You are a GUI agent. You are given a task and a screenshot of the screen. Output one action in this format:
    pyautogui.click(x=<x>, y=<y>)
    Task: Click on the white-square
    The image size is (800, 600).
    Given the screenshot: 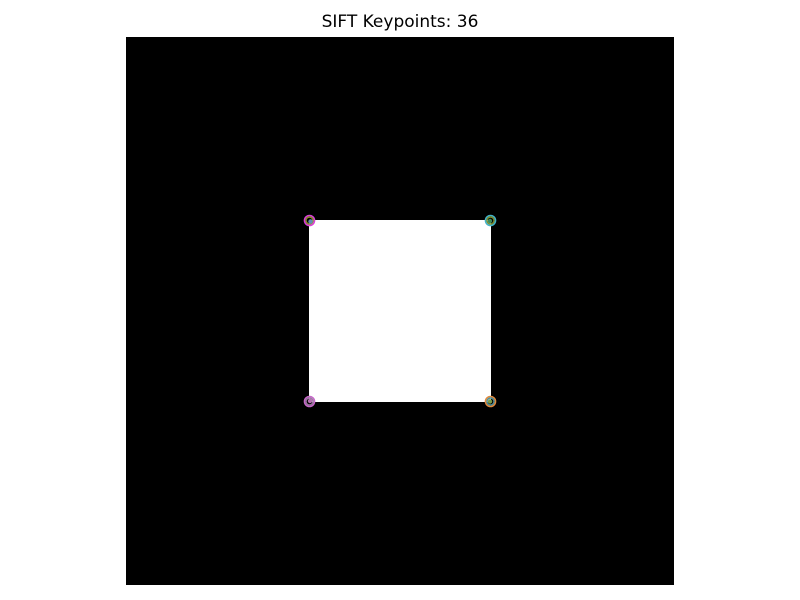 What is the action you would take?
    pyautogui.click(x=400, y=311)
    